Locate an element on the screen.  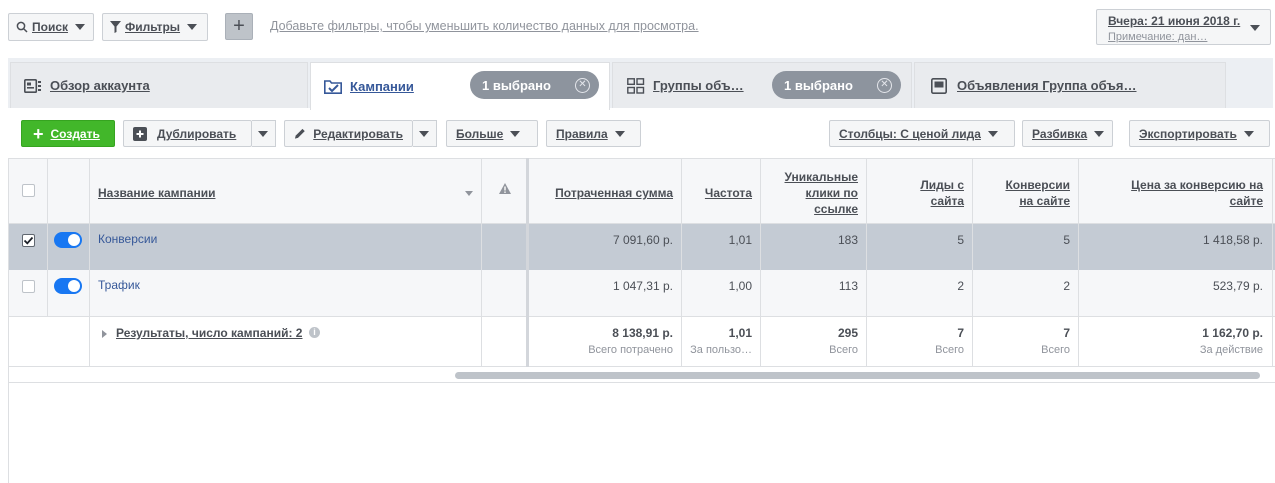
summary-cpa: 1 162,70 р. is located at coordinates (1232, 333).